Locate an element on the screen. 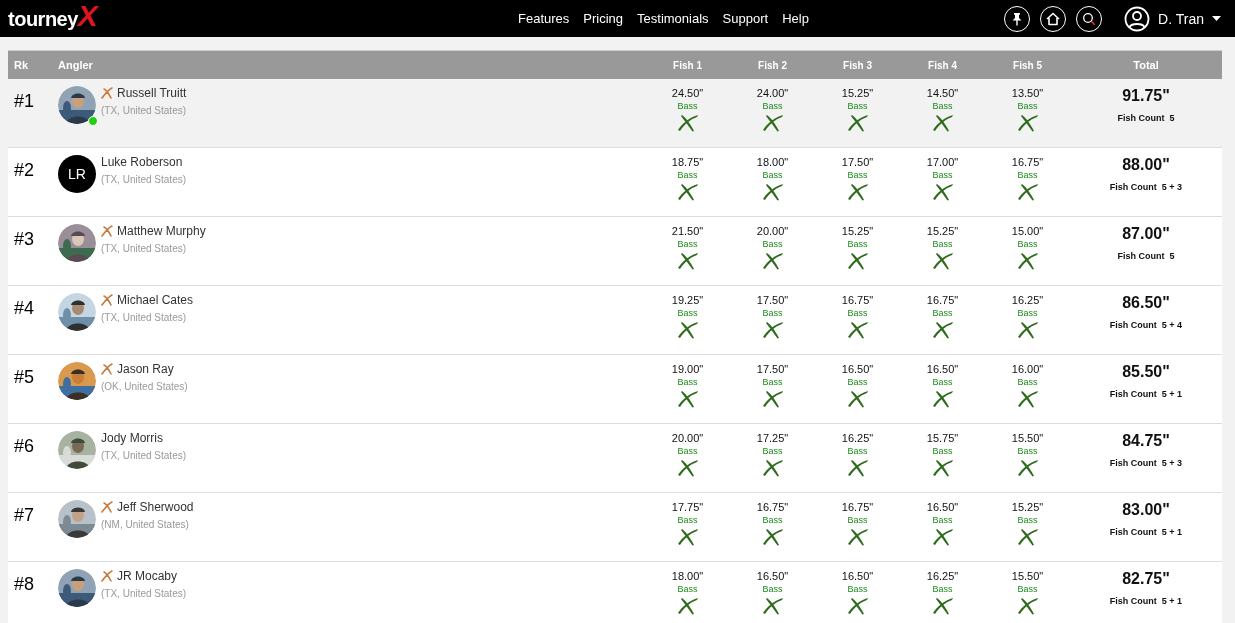 The image size is (1235, 623). user-icon is located at coordinates (1137, 18).